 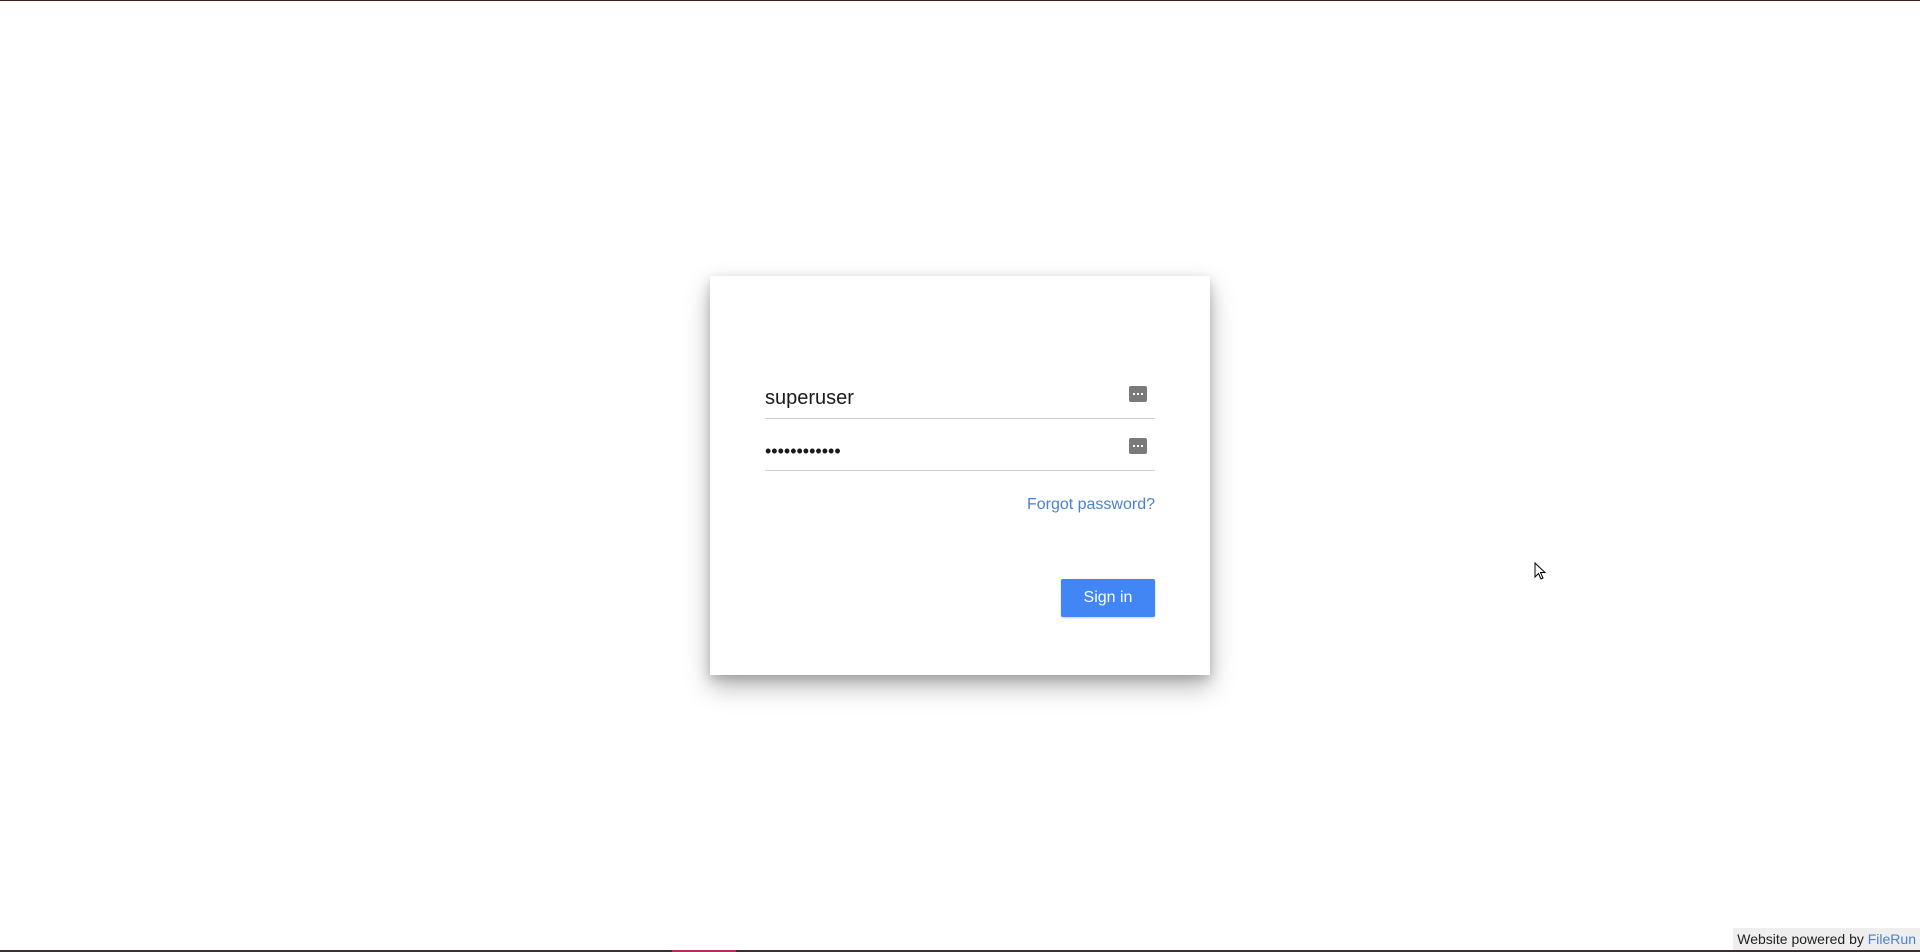 What do you see at coordinates (940, 398) in the screenshot?
I see `username-input` at bounding box center [940, 398].